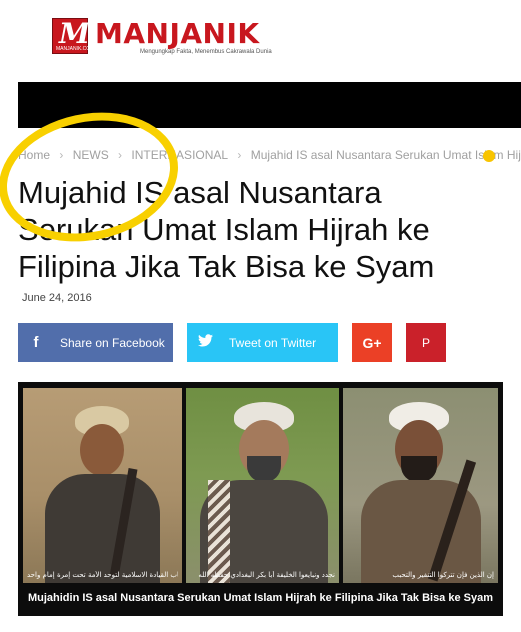  Describe the element at coordinates (177, 33) in the screenshot. I see `logo-wordmark: MANJANIK` at that location.